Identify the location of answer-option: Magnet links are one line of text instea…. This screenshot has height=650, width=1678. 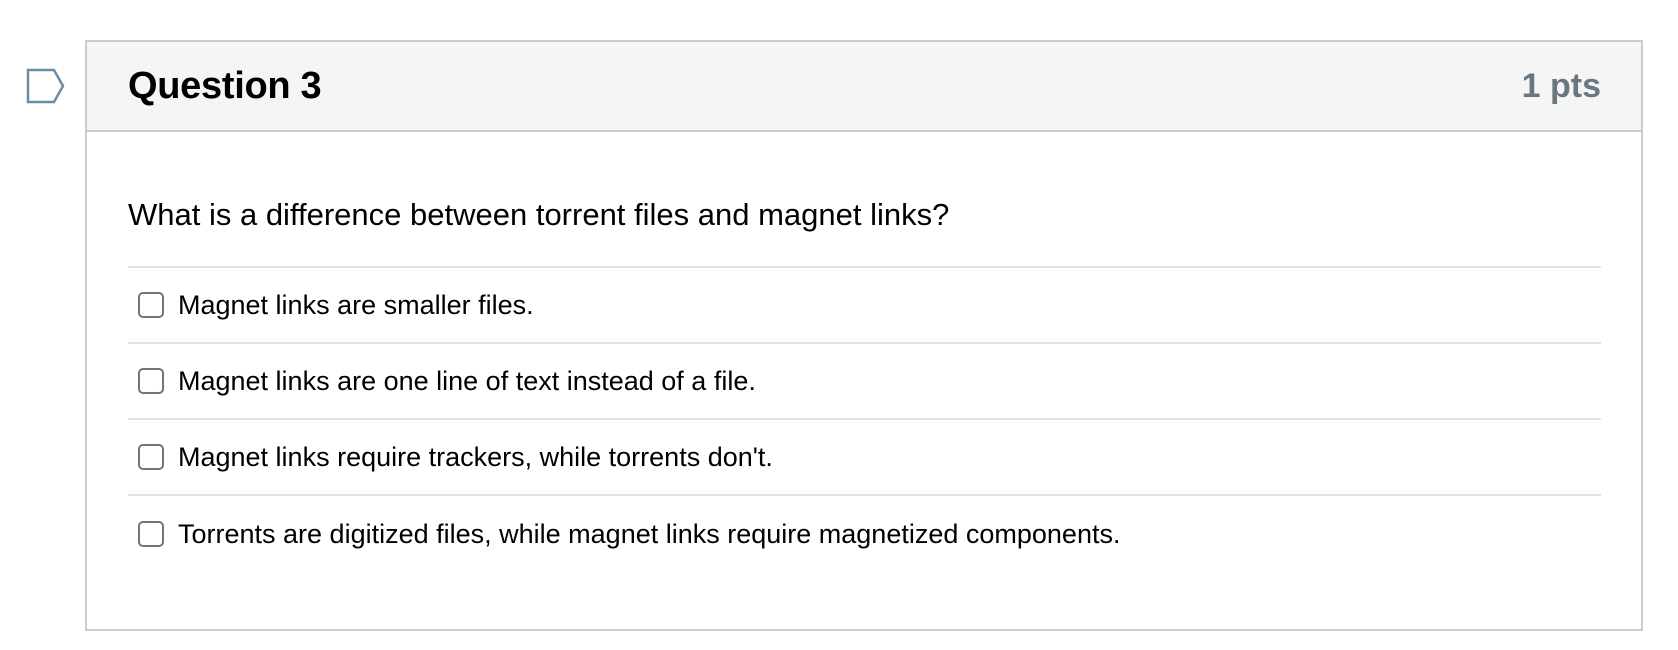
(864, 382).